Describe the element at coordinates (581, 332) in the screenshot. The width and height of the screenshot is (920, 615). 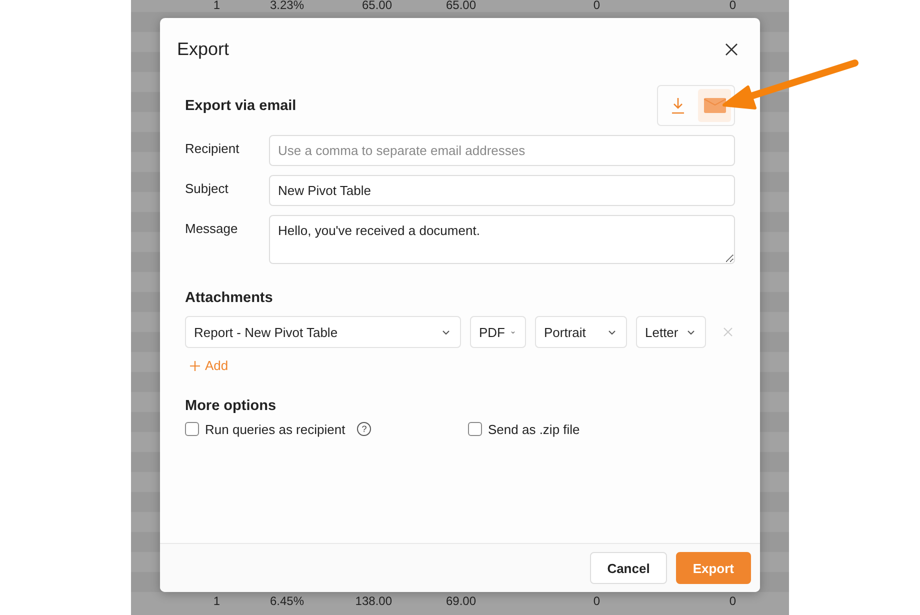
I see `orientation-dropdown: Portrait` at that location.